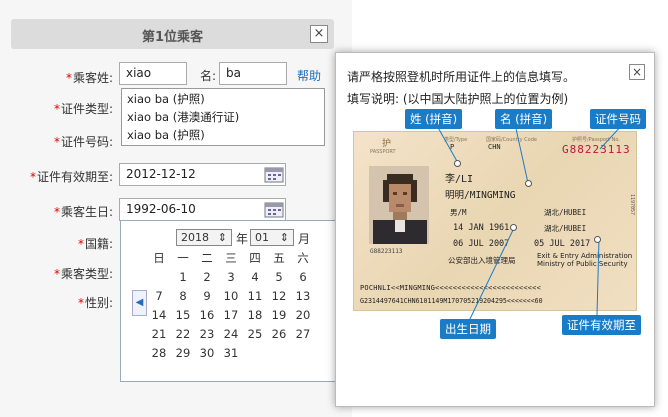 The height and width of the screenshot is (417, 668). I want to click on passport-expiry-date: 05 JUL 2017, so click(562, 244).